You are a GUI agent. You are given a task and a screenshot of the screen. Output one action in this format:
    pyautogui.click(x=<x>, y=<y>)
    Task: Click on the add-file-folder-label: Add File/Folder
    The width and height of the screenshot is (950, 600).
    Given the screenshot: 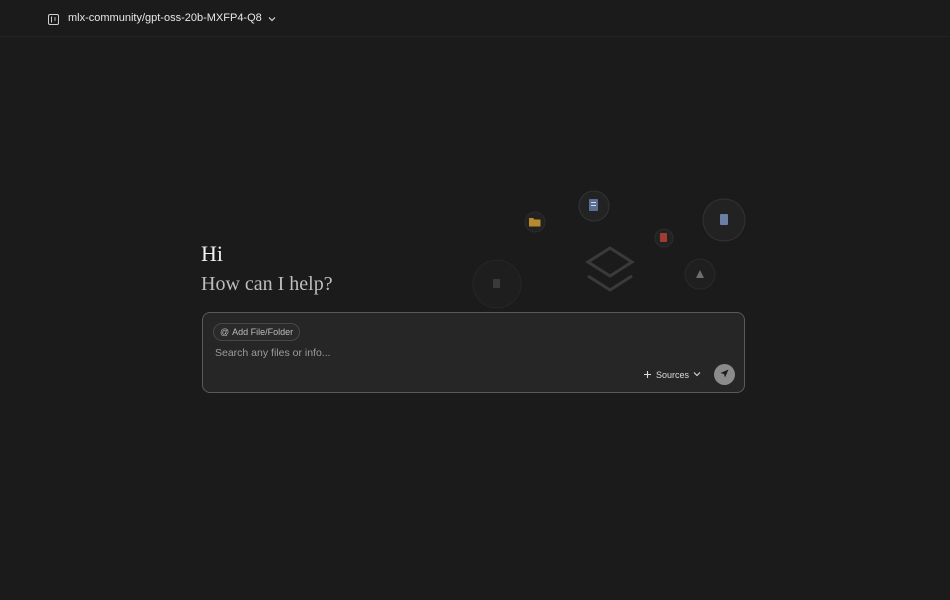 What is the action you would take?
    pyautogui.click(x=263, y=332)
    